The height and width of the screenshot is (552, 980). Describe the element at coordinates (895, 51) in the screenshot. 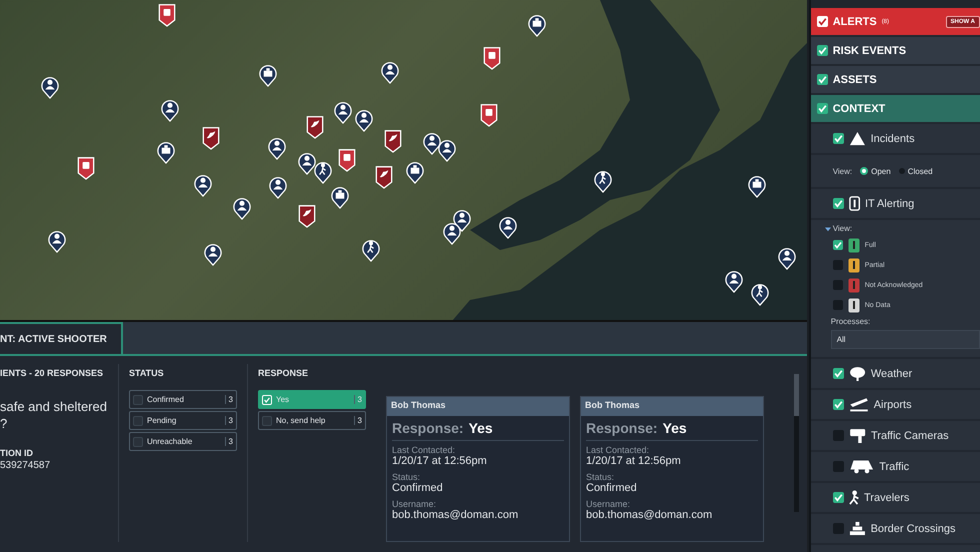

I see `layer-group: RISK EVENTS` at that location.